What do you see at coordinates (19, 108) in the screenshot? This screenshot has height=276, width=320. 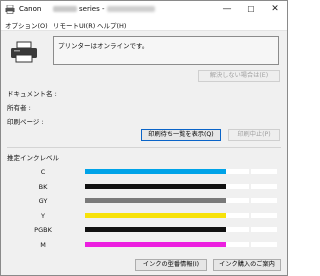 I see `owner-label: 所有者 :` at bounding box center [19, 108].